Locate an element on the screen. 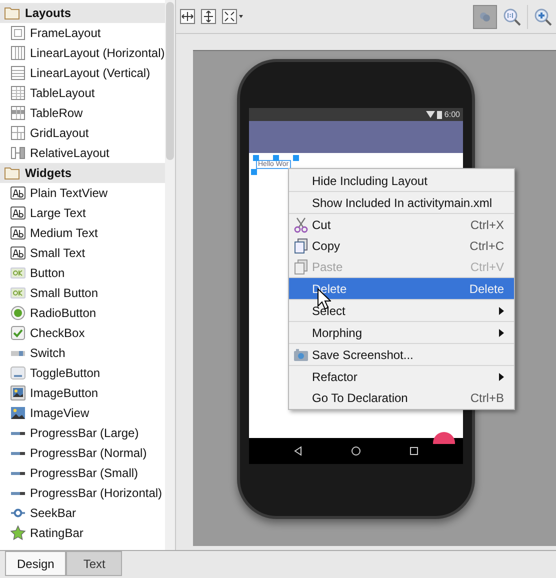 The width and height of the screenshot is (556, 578). palette-item: ProgressBar (Large) is located at coordinates (82, 433).